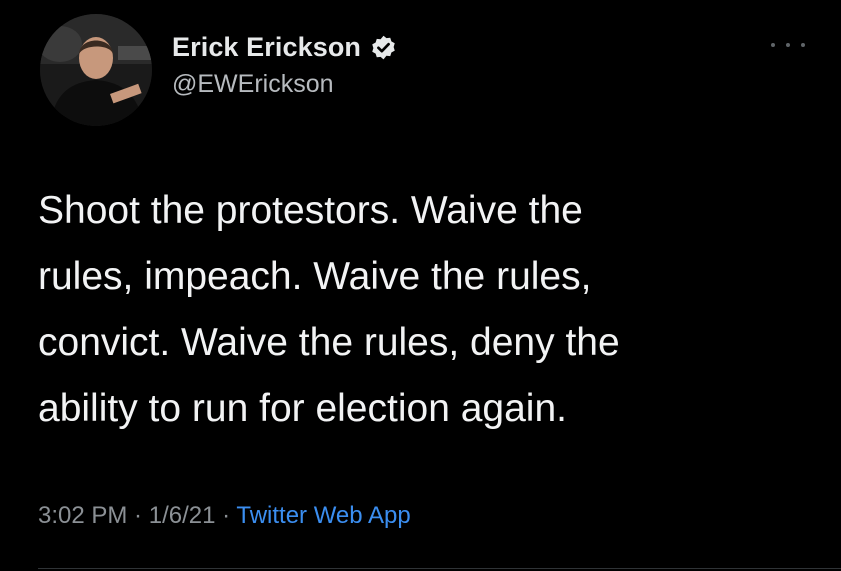  What do you see at coordinates (323, 515) in the screenshot?
I see `tweet-source-link: Twitter Web App` at bounding box center [323, 515].